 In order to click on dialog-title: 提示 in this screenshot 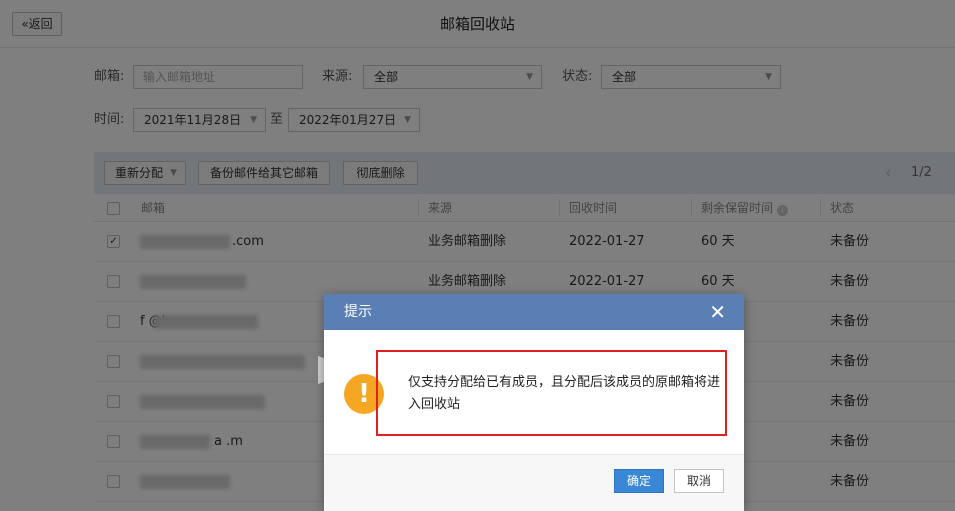, I will do `click(358, 312)`.